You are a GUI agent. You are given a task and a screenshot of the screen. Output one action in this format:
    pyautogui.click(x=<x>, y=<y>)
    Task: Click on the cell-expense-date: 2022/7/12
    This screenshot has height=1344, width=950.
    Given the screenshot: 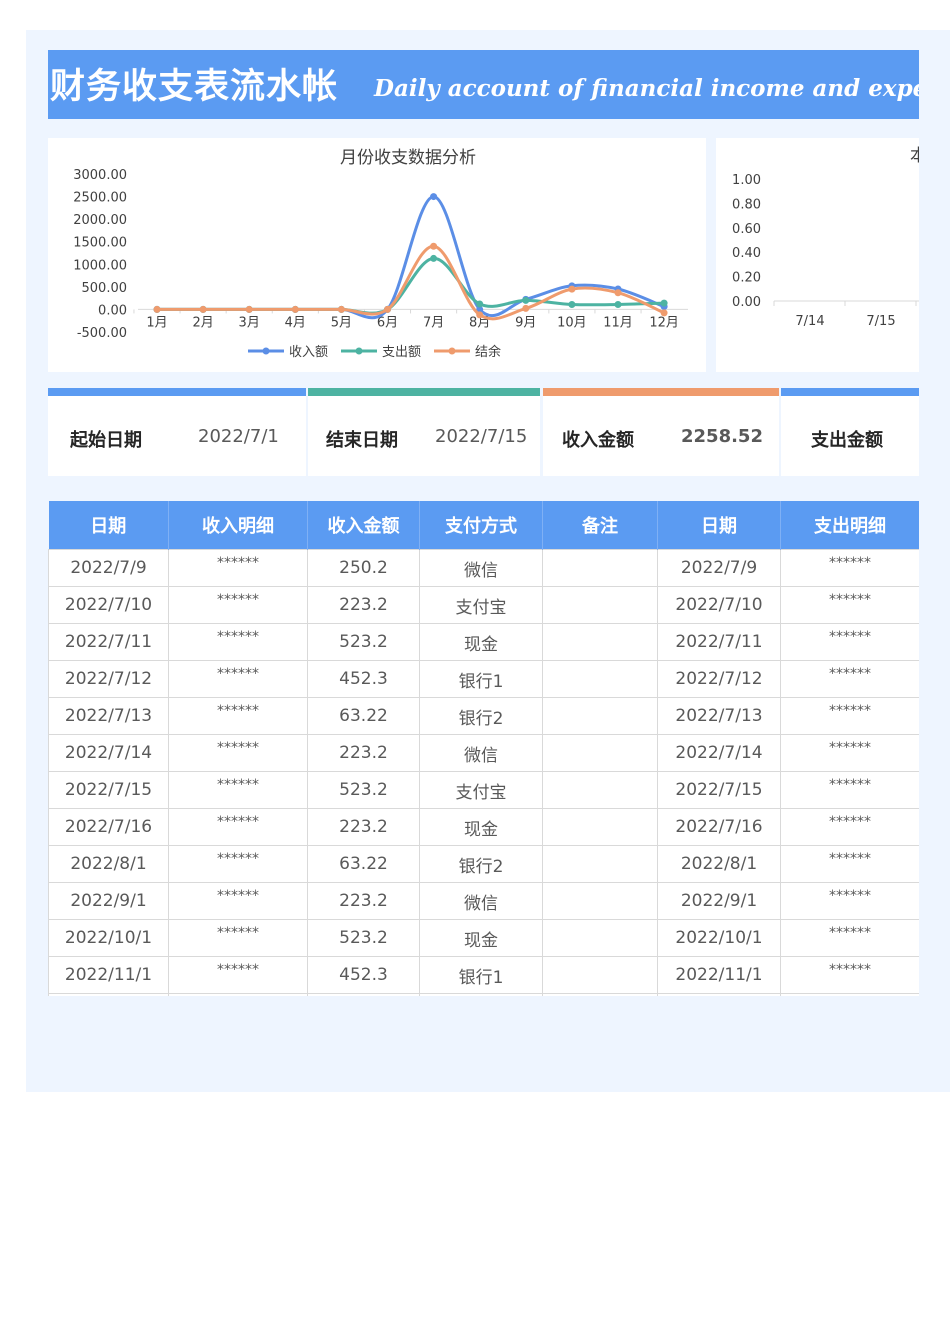 What is the action you would take?
    pyautogui.click(x=719, y=679)
    